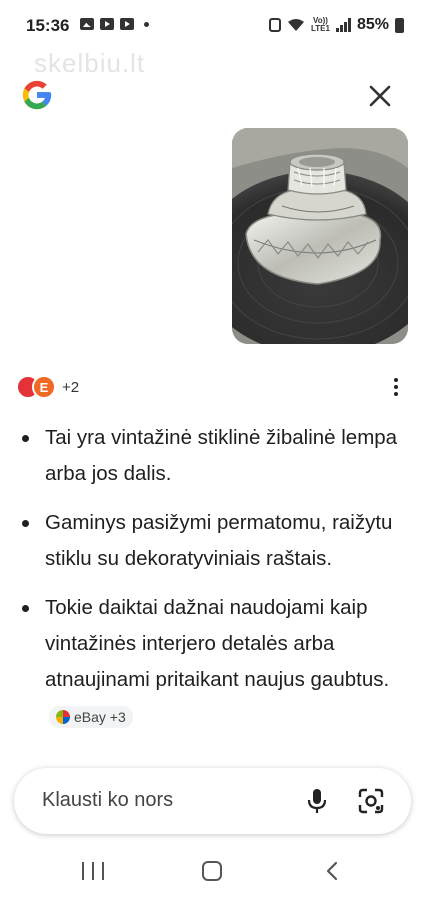 This screenshot has height=900, width=426. I want to click on google-logo, so click(37, 95).